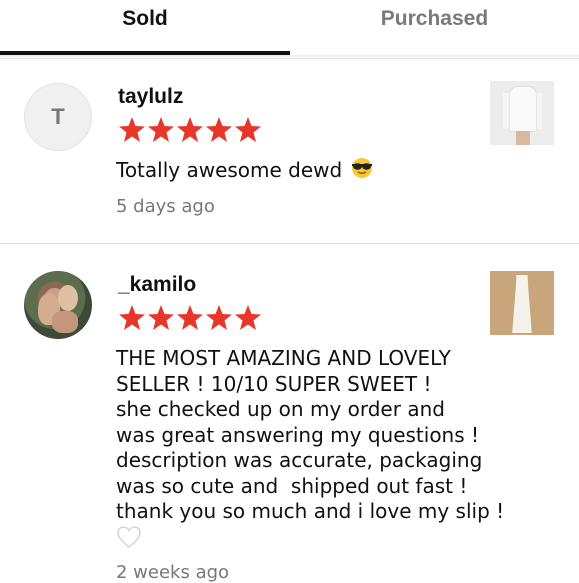 This screenshot has height=583, width=579. What do you see at coordinates (299, 460) in the screenshot?
I see `review-text-line: description was accurate, packaging` at bounding box center [299, 460].